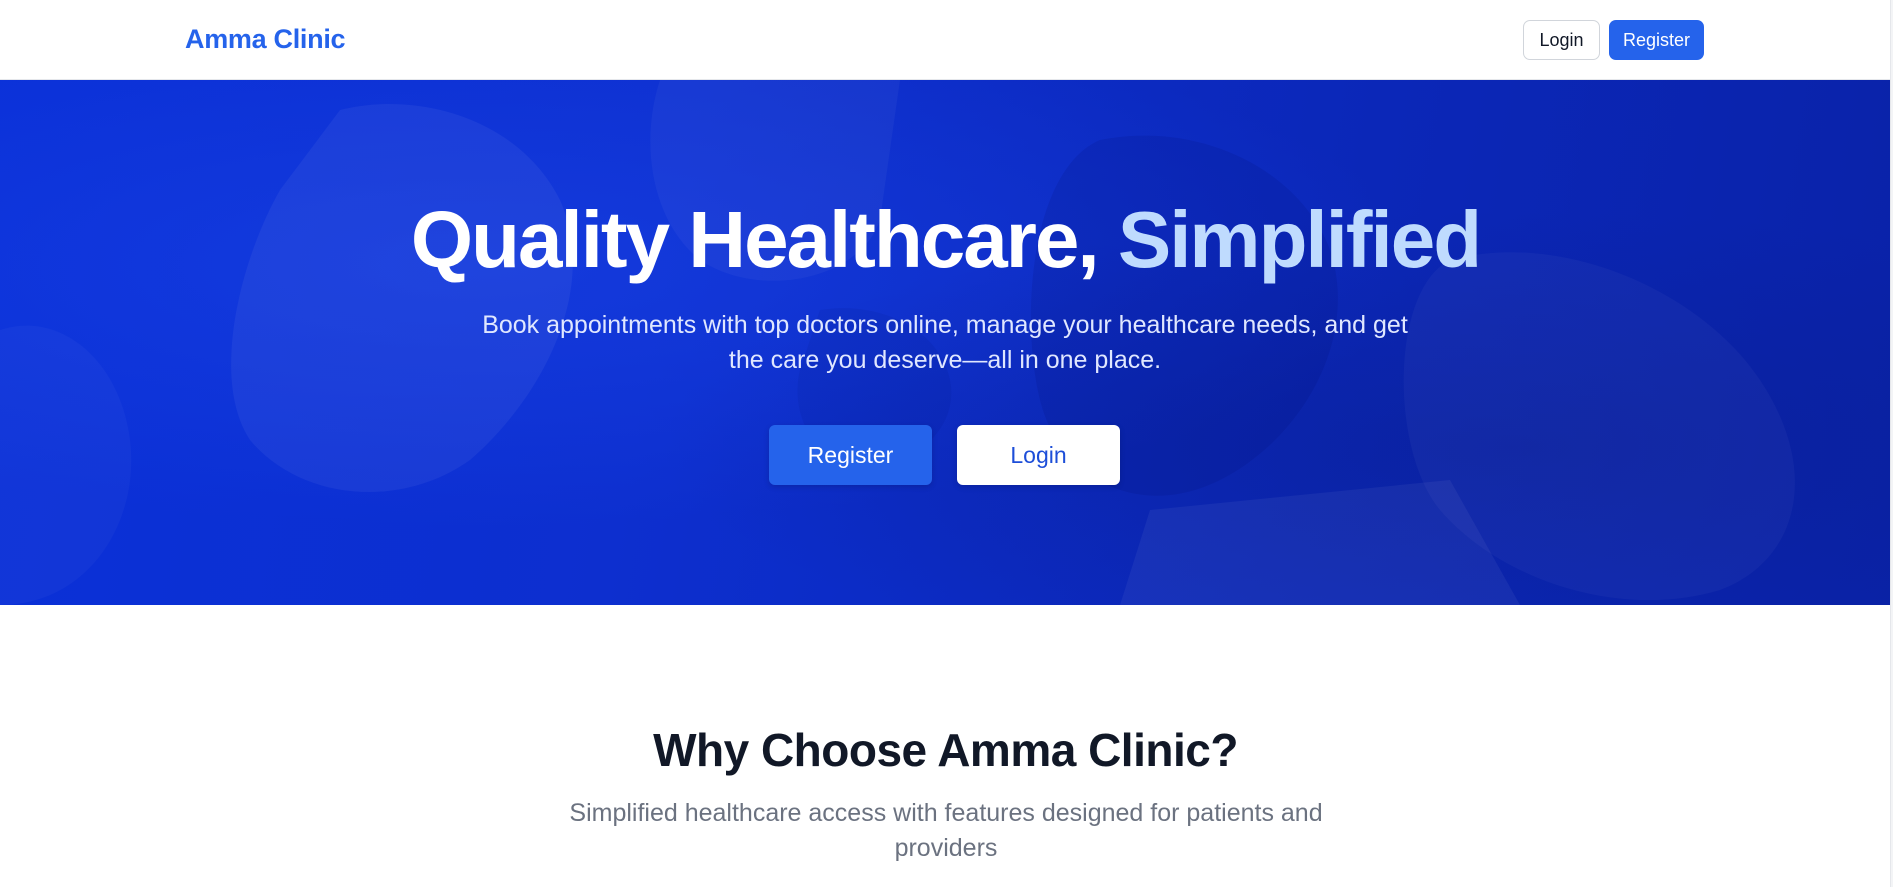 The height and width of the screenshot is (887, 1893). Describe the element at coordinates (945, 750) in the screenshot. I see `features-title: Why Choose Amma Clinic?` at that location.